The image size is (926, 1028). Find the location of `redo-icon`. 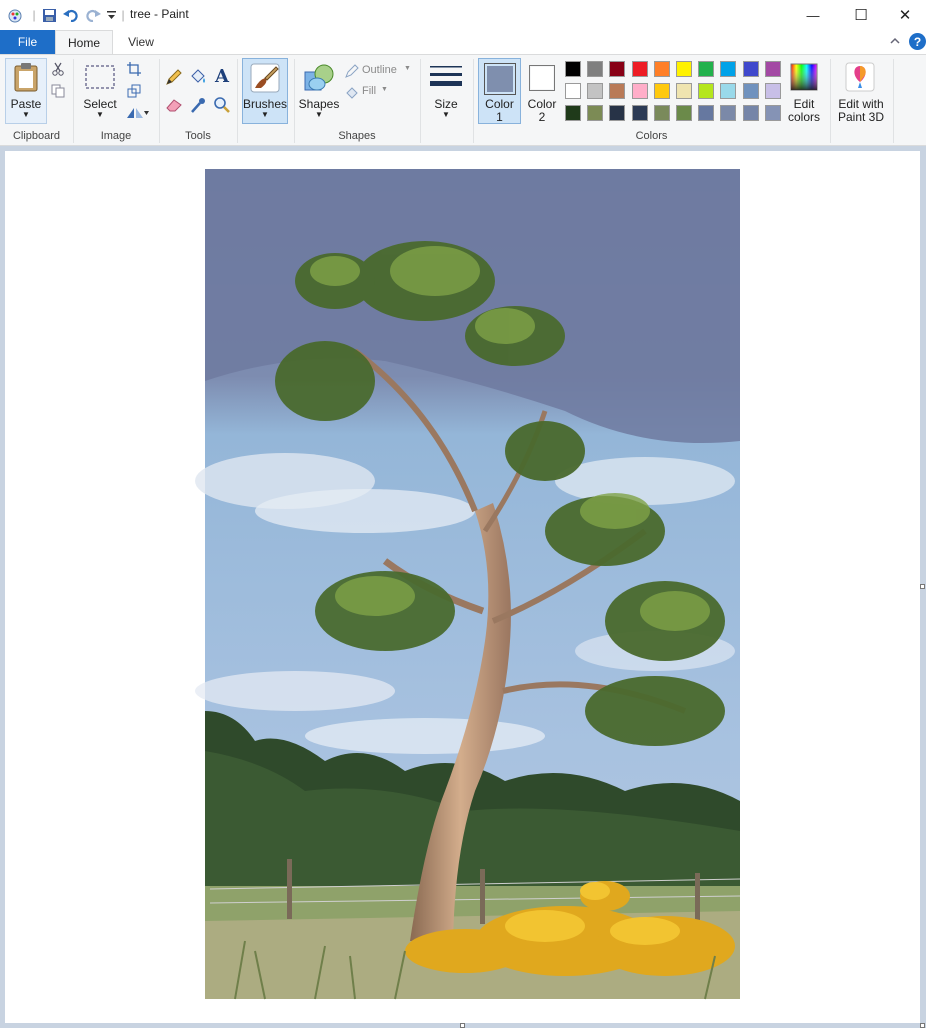

redo-icon is located at coordinates (93, 15).